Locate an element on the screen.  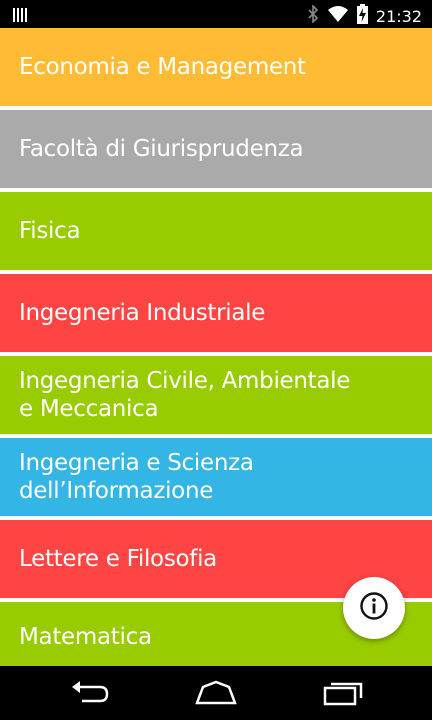
info-button is located at coordinates (374, 608).